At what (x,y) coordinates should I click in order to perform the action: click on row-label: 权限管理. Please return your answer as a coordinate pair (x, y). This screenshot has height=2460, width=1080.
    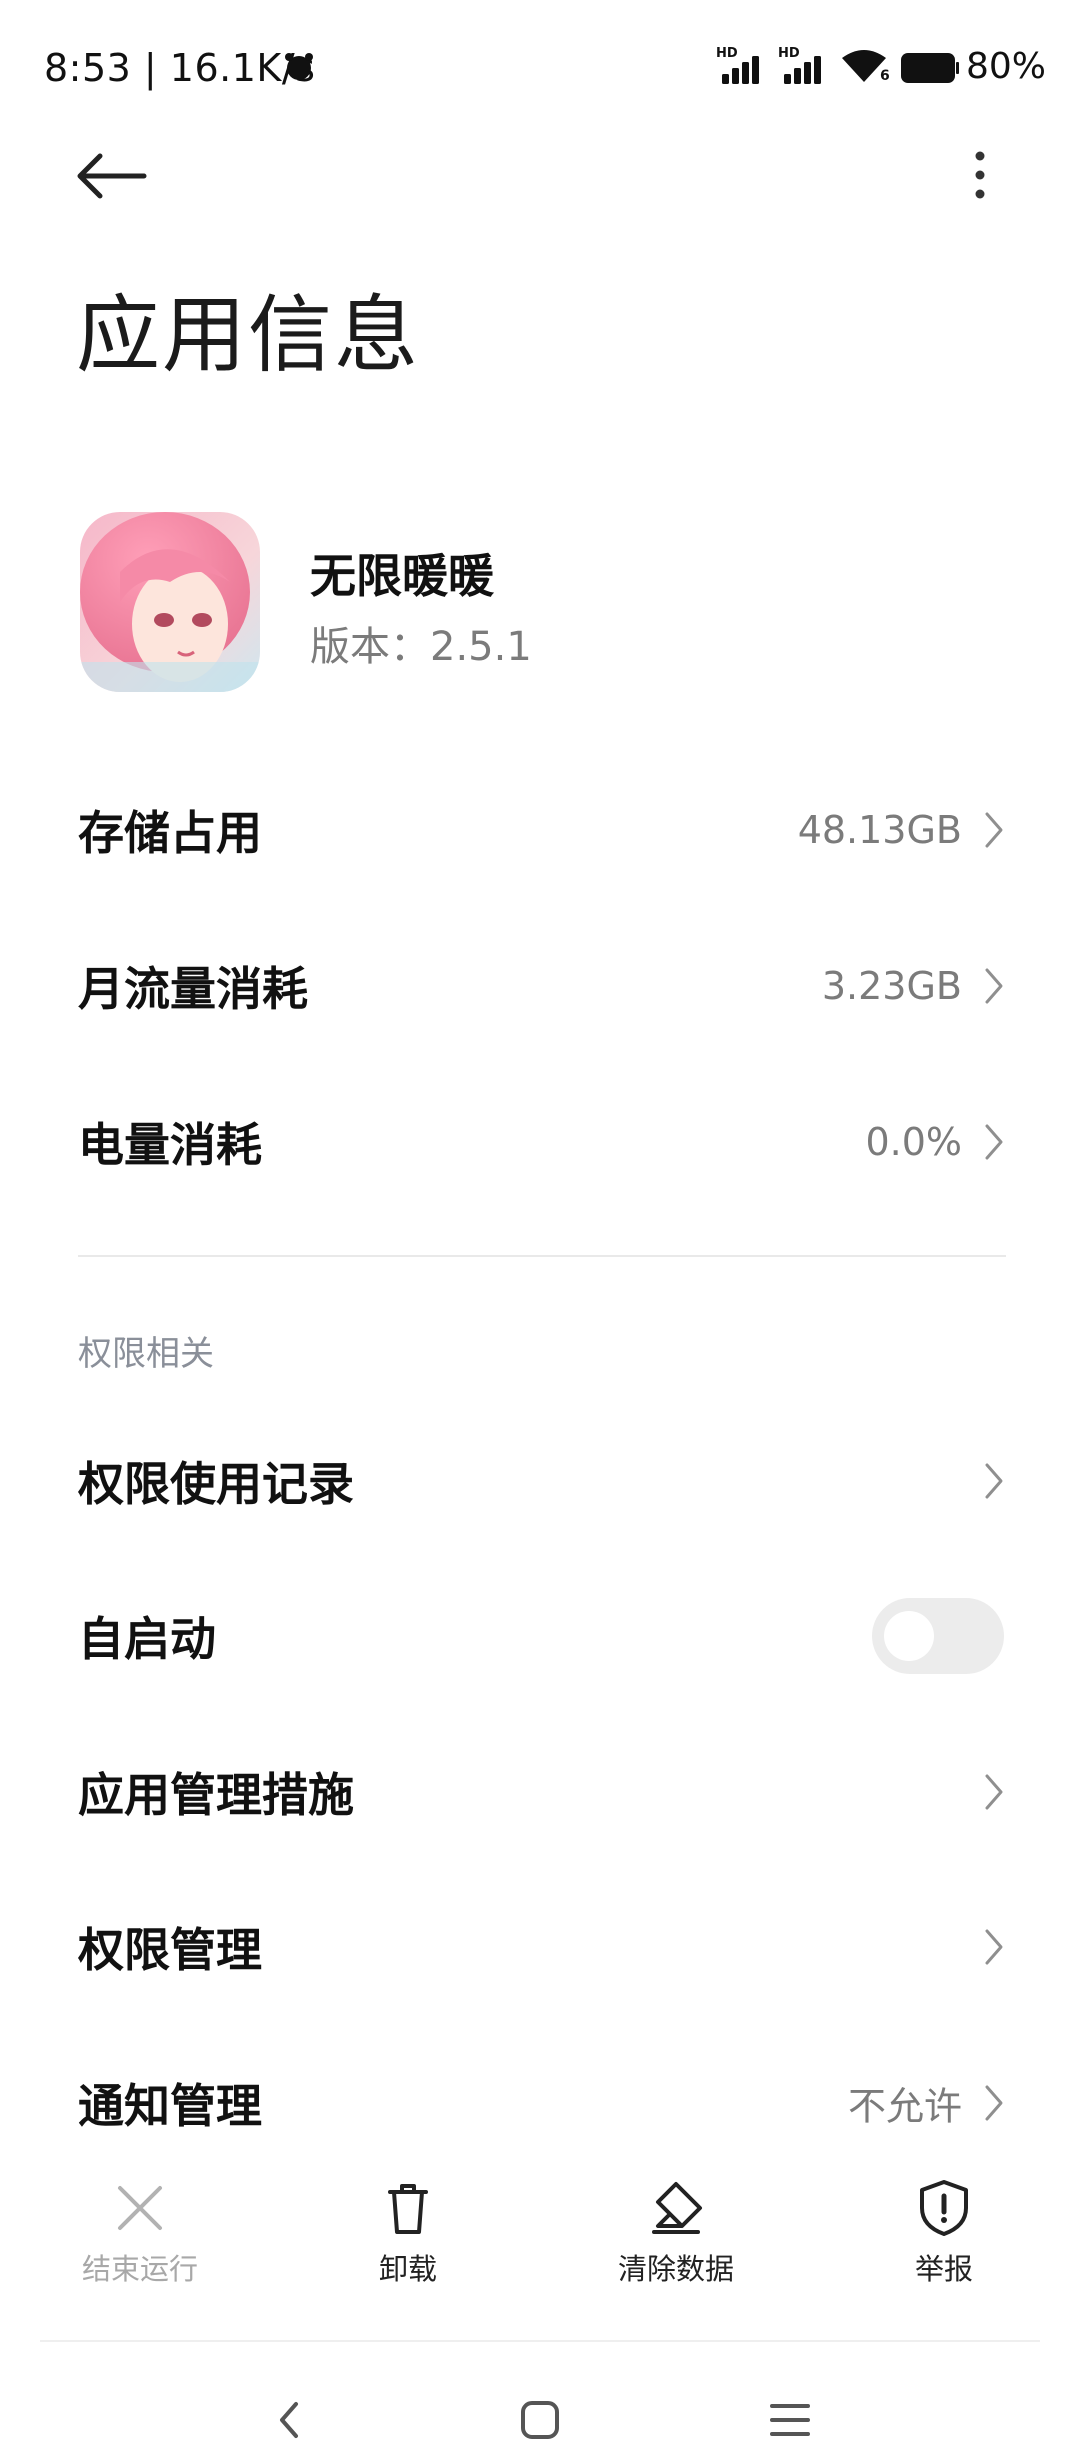
    Looking at the image, I should click on (170, 1950).